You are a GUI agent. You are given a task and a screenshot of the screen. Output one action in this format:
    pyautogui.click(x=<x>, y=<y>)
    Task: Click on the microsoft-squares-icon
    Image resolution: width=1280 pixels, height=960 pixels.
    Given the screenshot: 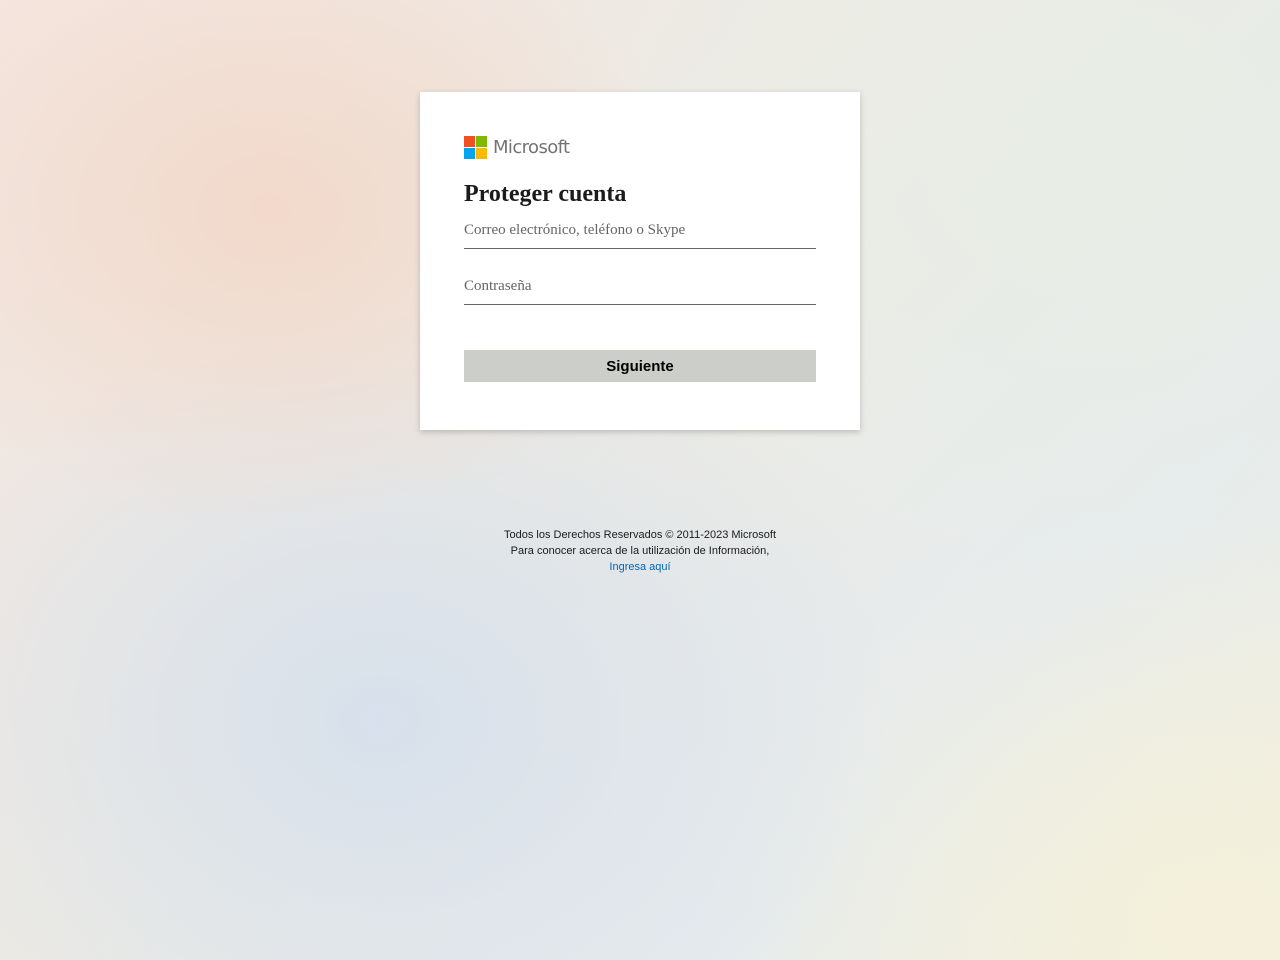 What is the action you would take?
    pyautogui.click(x=475, y=147)
    